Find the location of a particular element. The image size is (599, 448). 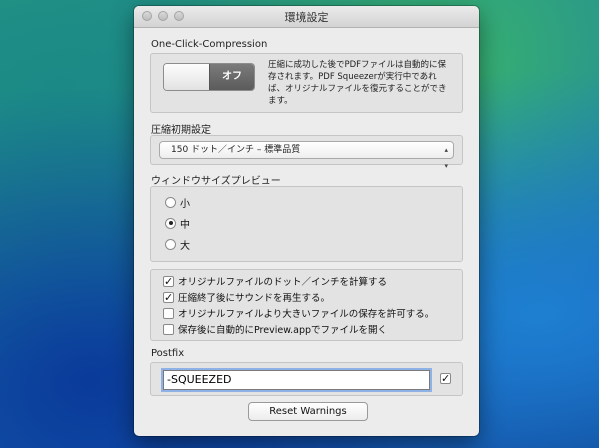

postfix-section-label: Postfix is located at coordinates (168, 353).